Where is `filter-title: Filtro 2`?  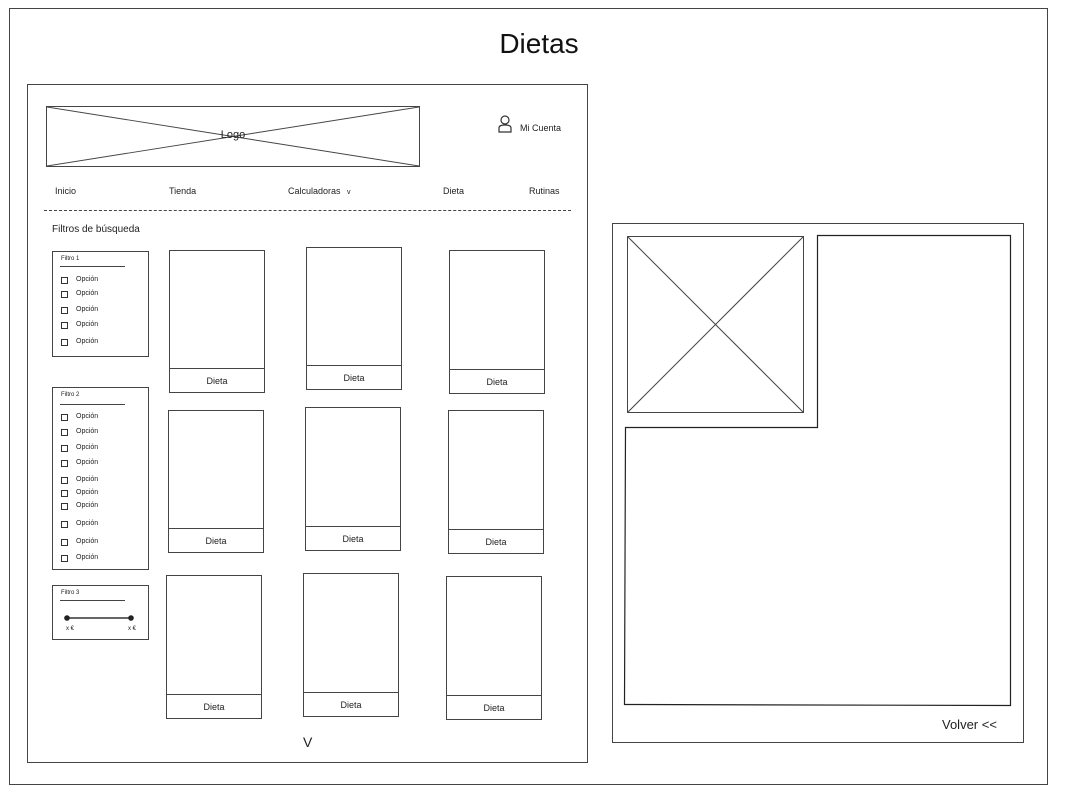
filter-title: Filtro 2 is located at coordinates (70, 395).